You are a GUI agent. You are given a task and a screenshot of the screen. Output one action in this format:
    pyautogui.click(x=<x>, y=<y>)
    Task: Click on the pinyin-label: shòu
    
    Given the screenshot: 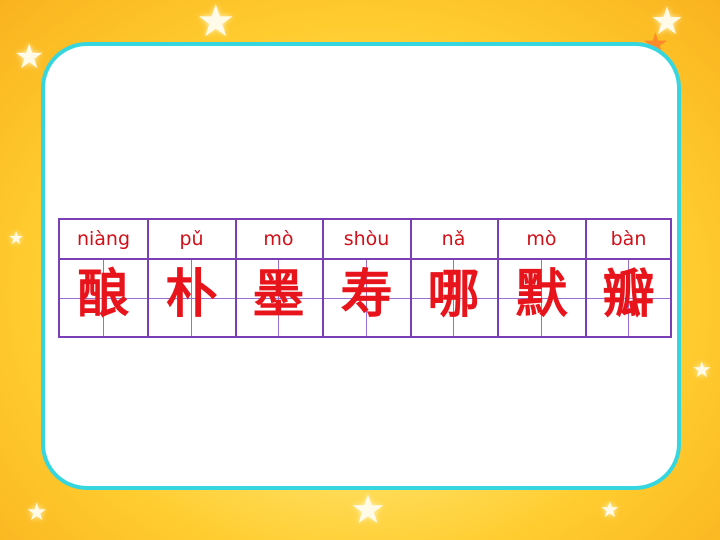 What is the action you would take?
    pyautogui.click(x=366, y=239)
    